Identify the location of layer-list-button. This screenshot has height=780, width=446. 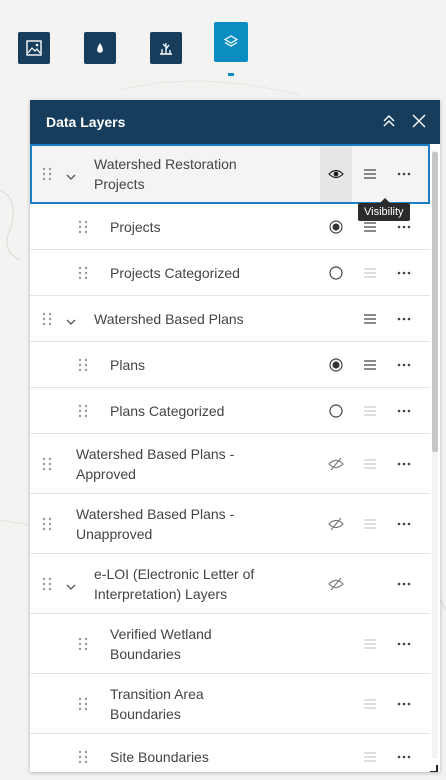
(231, 42).